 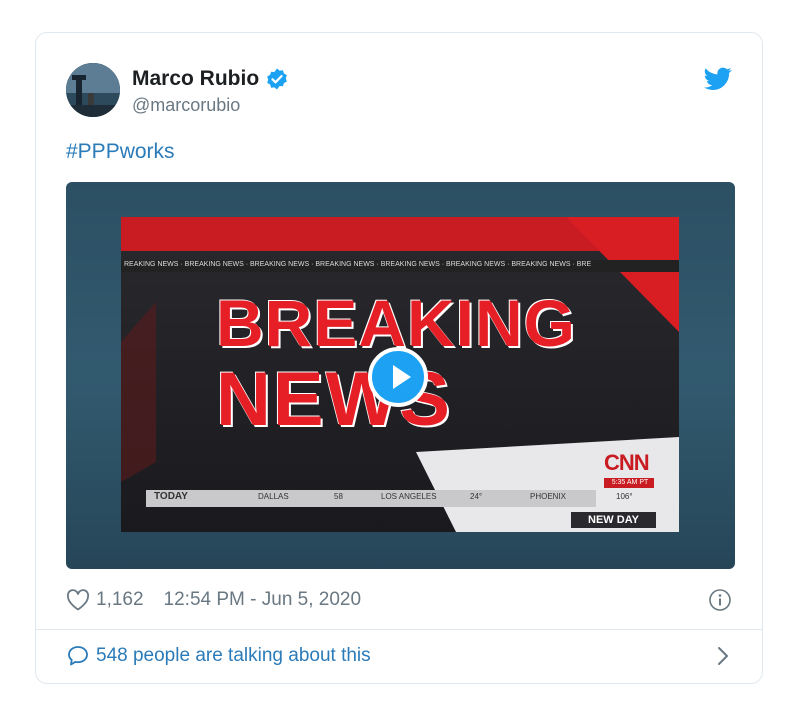 What do you see at coordinates (277, 79) in the screenshot?
I see `verified-badge-icon` at bounding box center [277, 79].